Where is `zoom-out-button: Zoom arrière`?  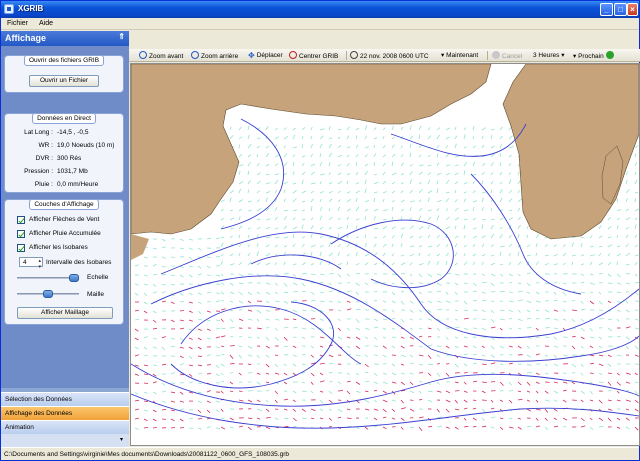 zoom-out-button: Zoom arrière is located at coordinates (214, 55).